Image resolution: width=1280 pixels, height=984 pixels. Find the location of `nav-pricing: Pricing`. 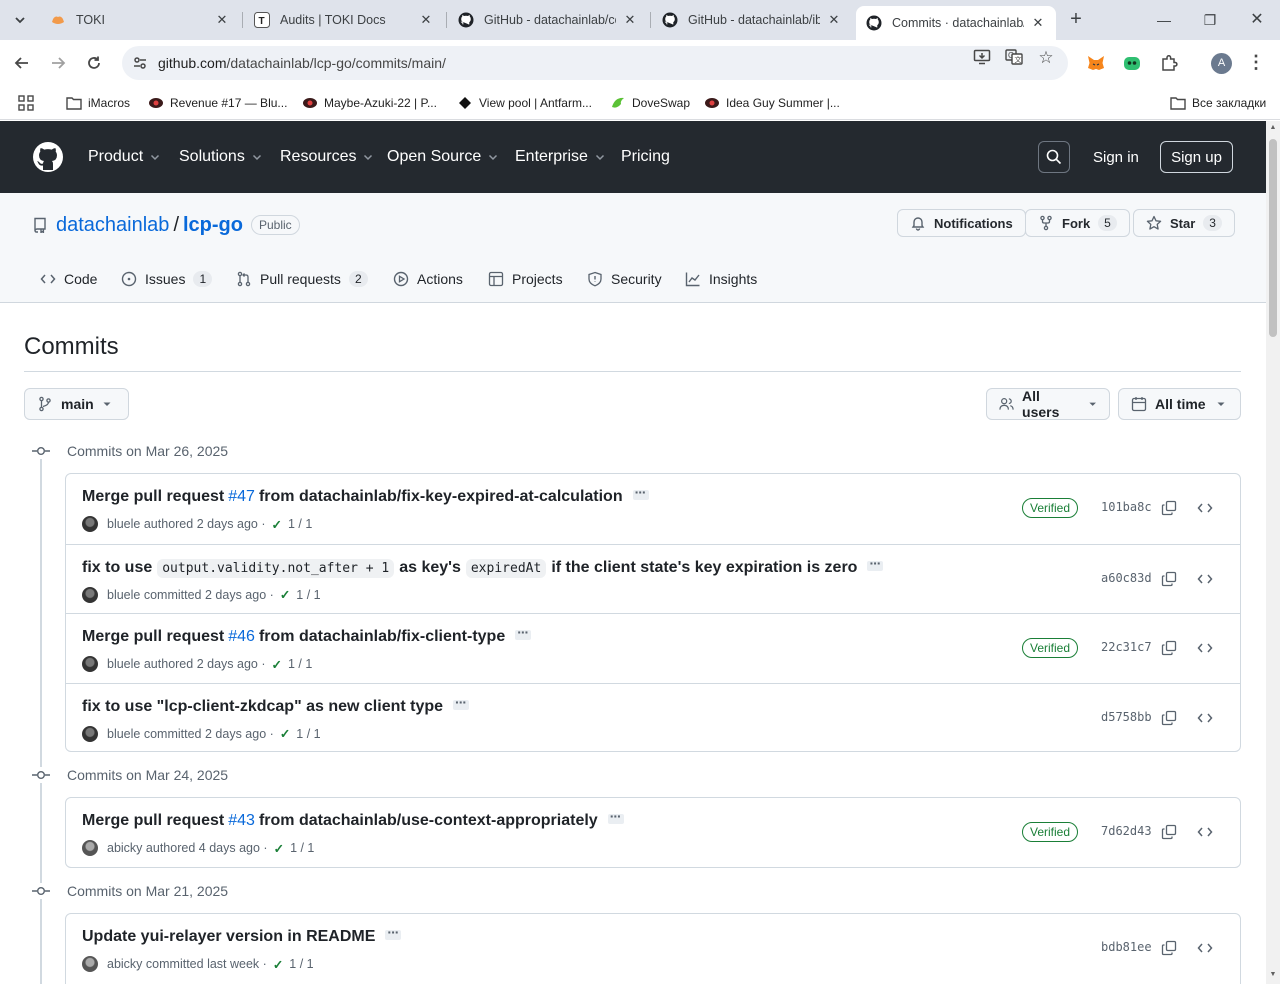

nav-pricing: Pricing is located at coordinates (645, 157).